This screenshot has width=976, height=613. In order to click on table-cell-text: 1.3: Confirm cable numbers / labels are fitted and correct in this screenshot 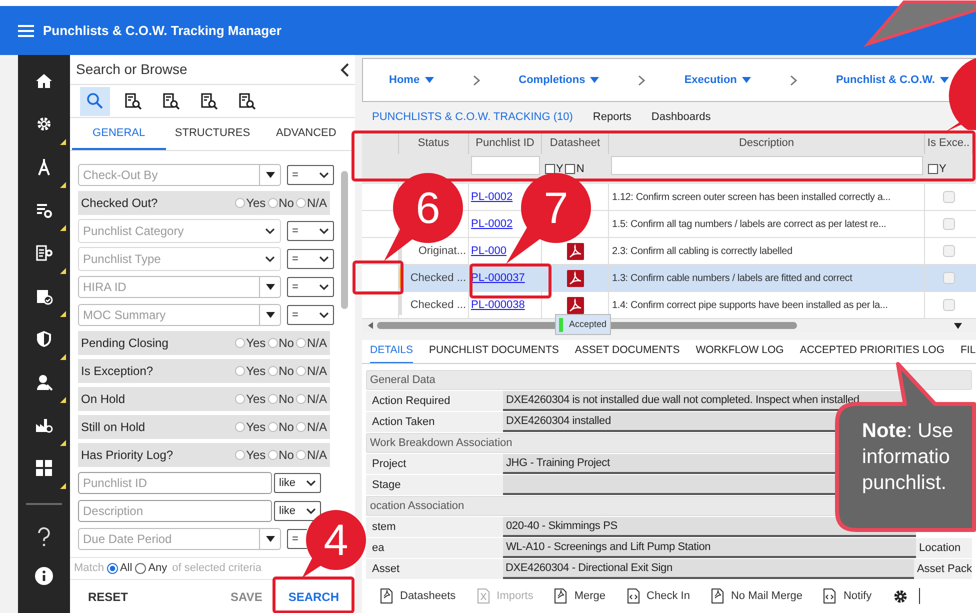, I will do `click(732, 279)`.